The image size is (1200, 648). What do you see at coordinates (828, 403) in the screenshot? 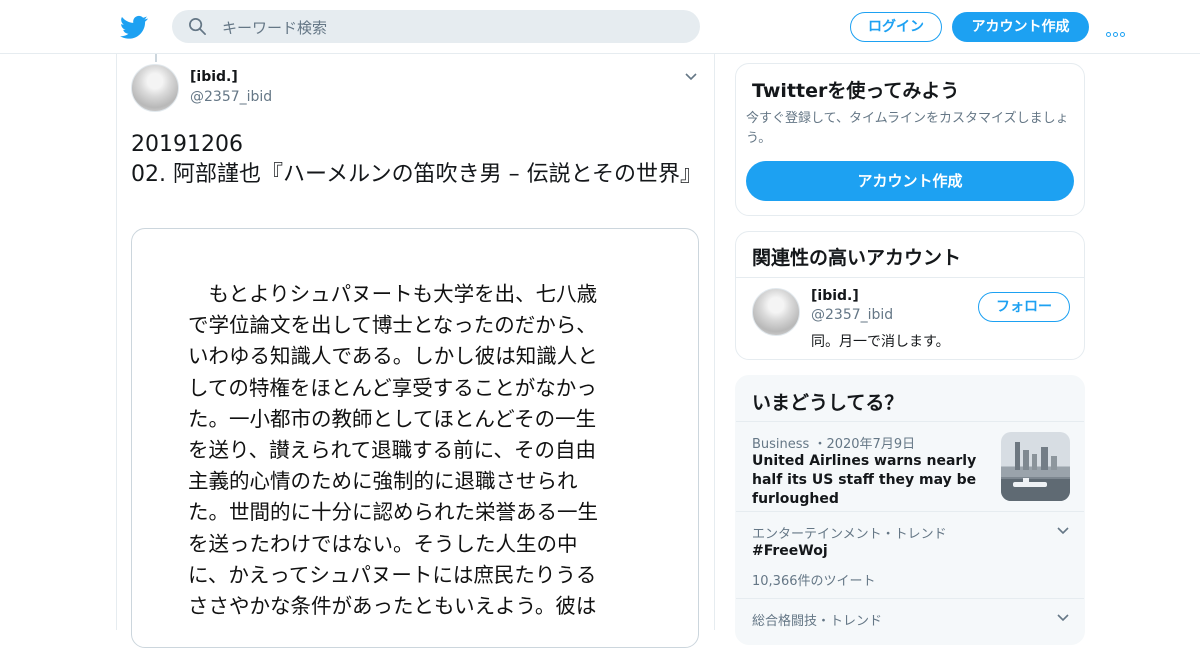
I see `trends-title: いまどうしてる？` at bounding box center [828, 403].